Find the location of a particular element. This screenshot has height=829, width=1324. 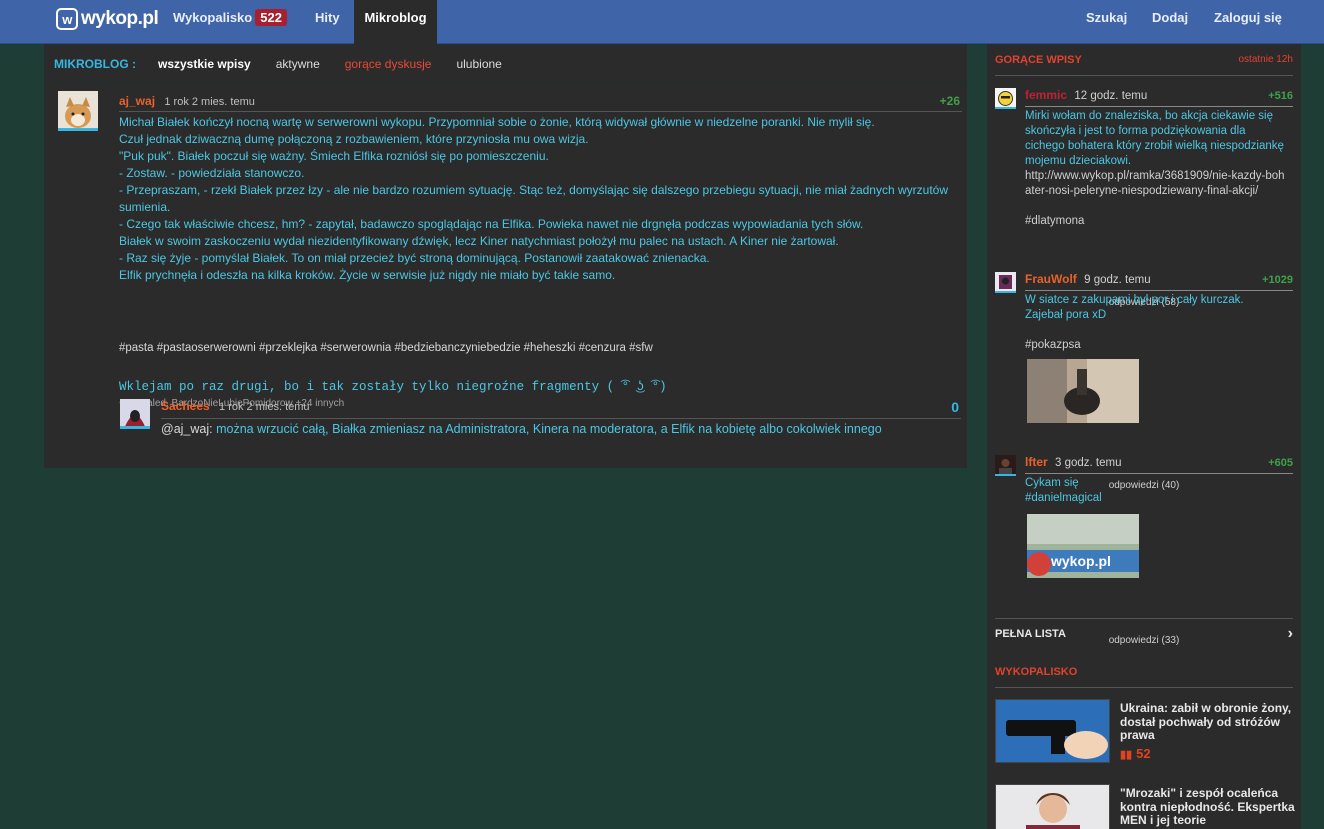

hot-entry-author: FrauWolf is located at coordinates (1051, 279).